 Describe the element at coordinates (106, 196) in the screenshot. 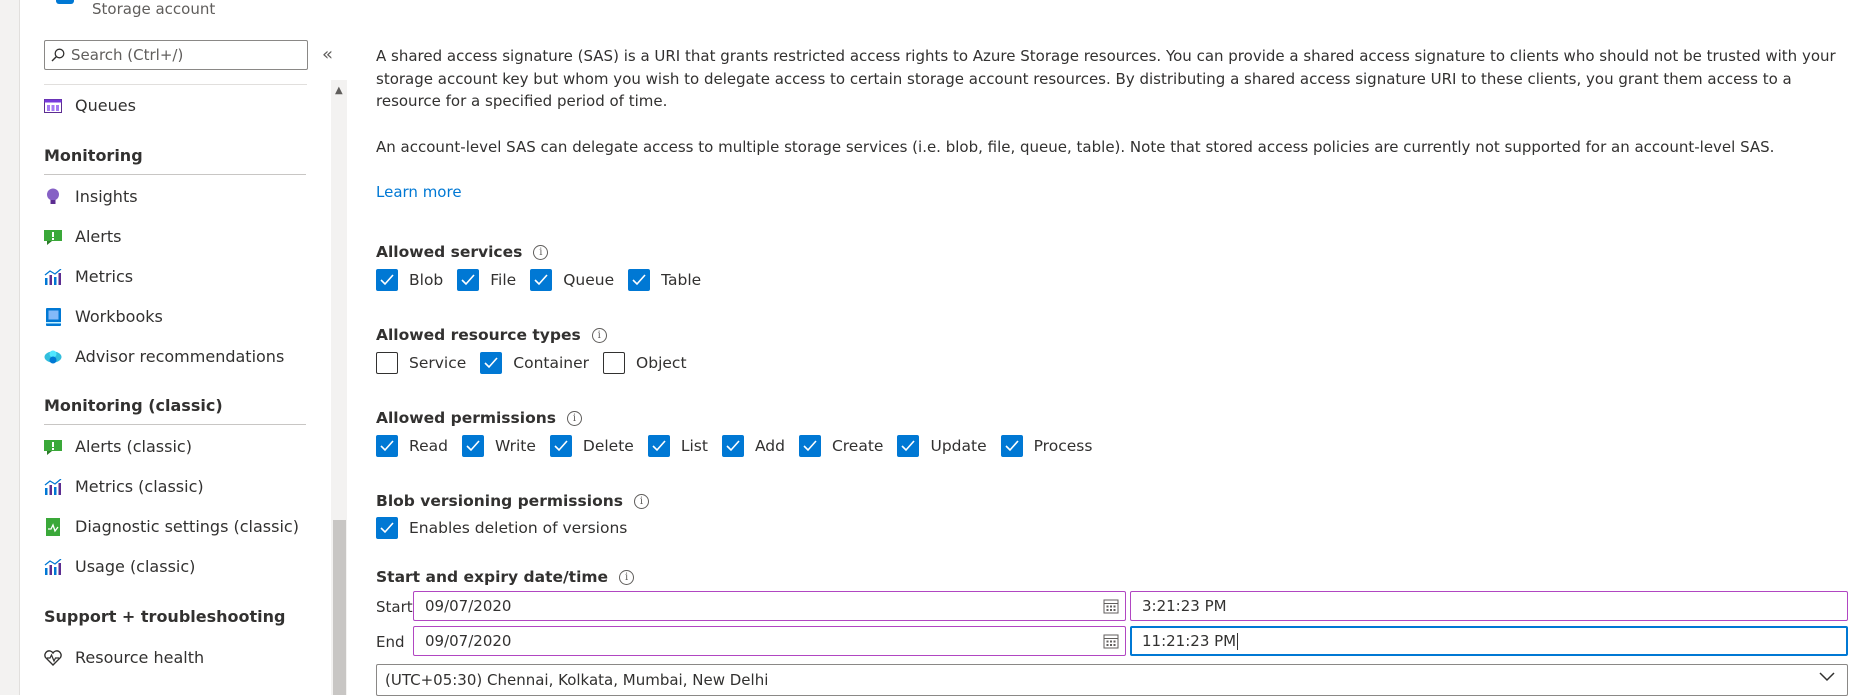

I see `sidebar-item-label: Insights` at that location.